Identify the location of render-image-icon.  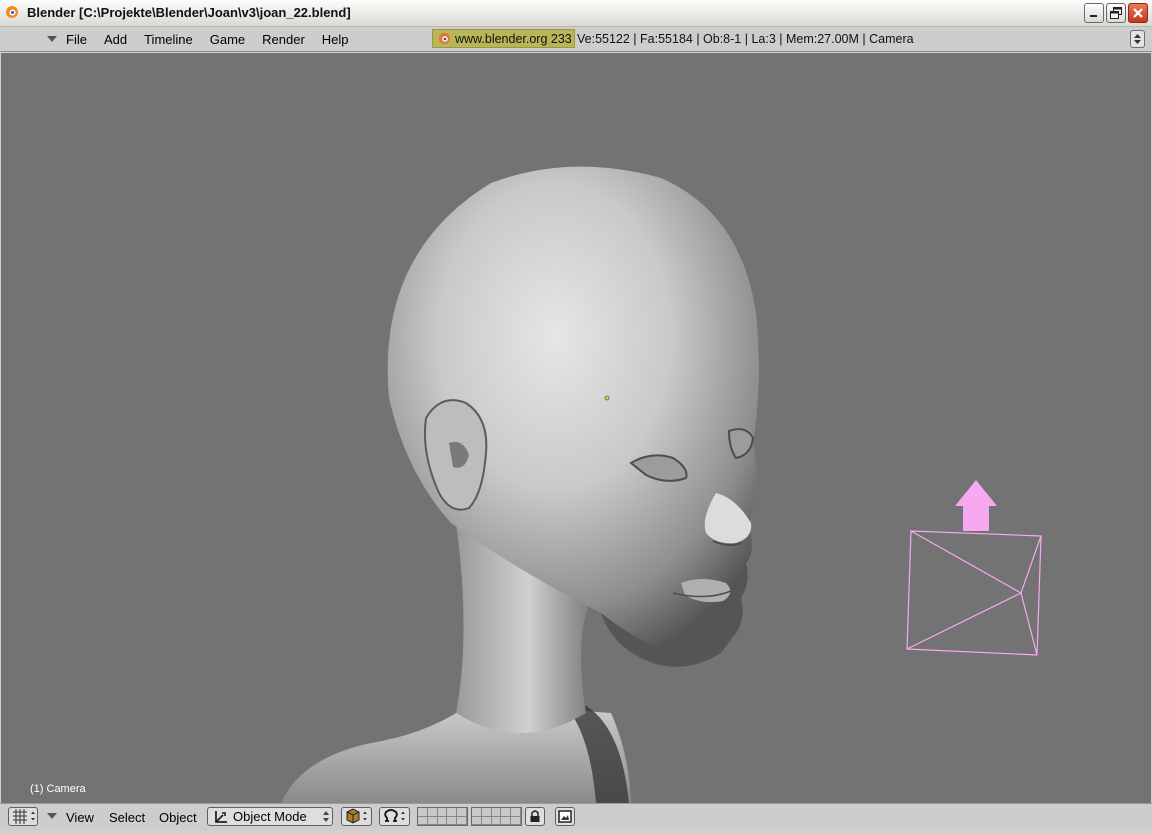
(565, 816).